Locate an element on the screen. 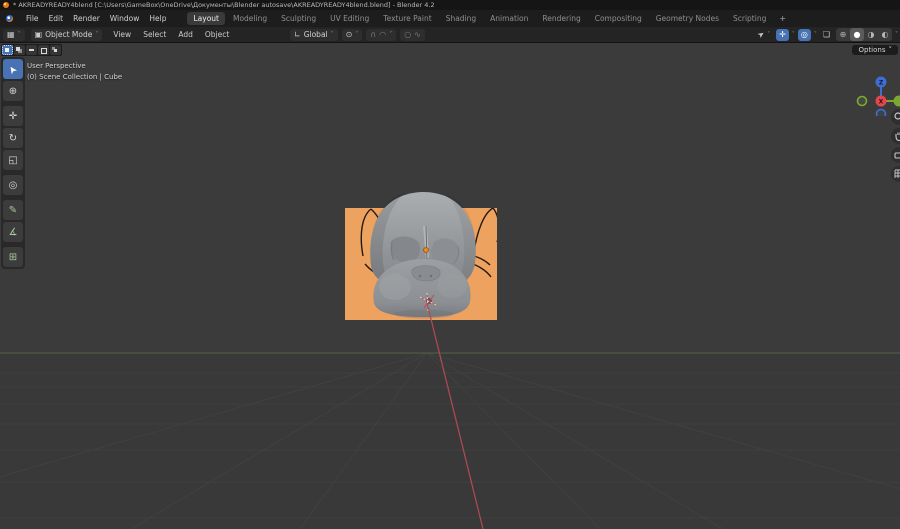  cursor-3d-icon: ⊕ is located at coordinates (13, 91).